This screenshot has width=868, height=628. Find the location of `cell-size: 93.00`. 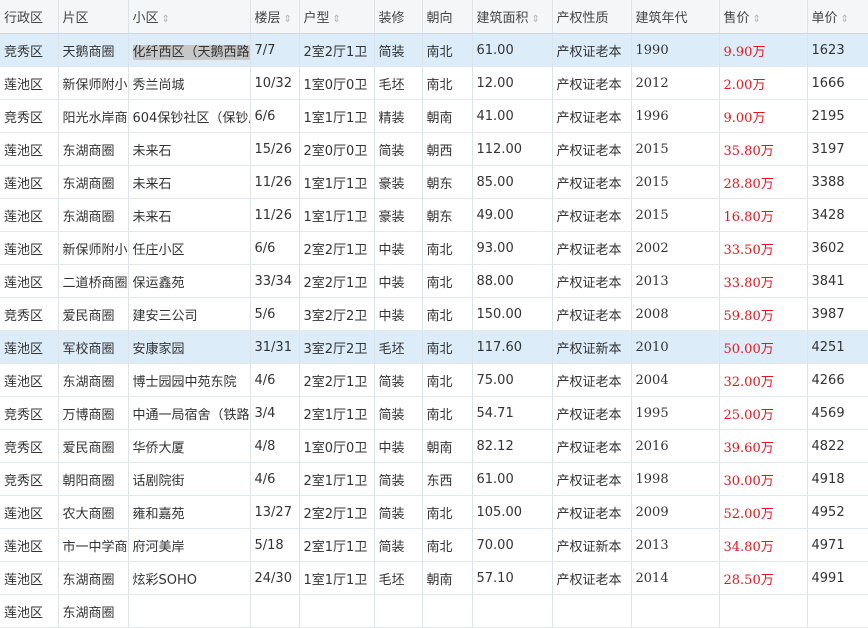

cell-size: 93.00 is located at coordinates (512, 248).